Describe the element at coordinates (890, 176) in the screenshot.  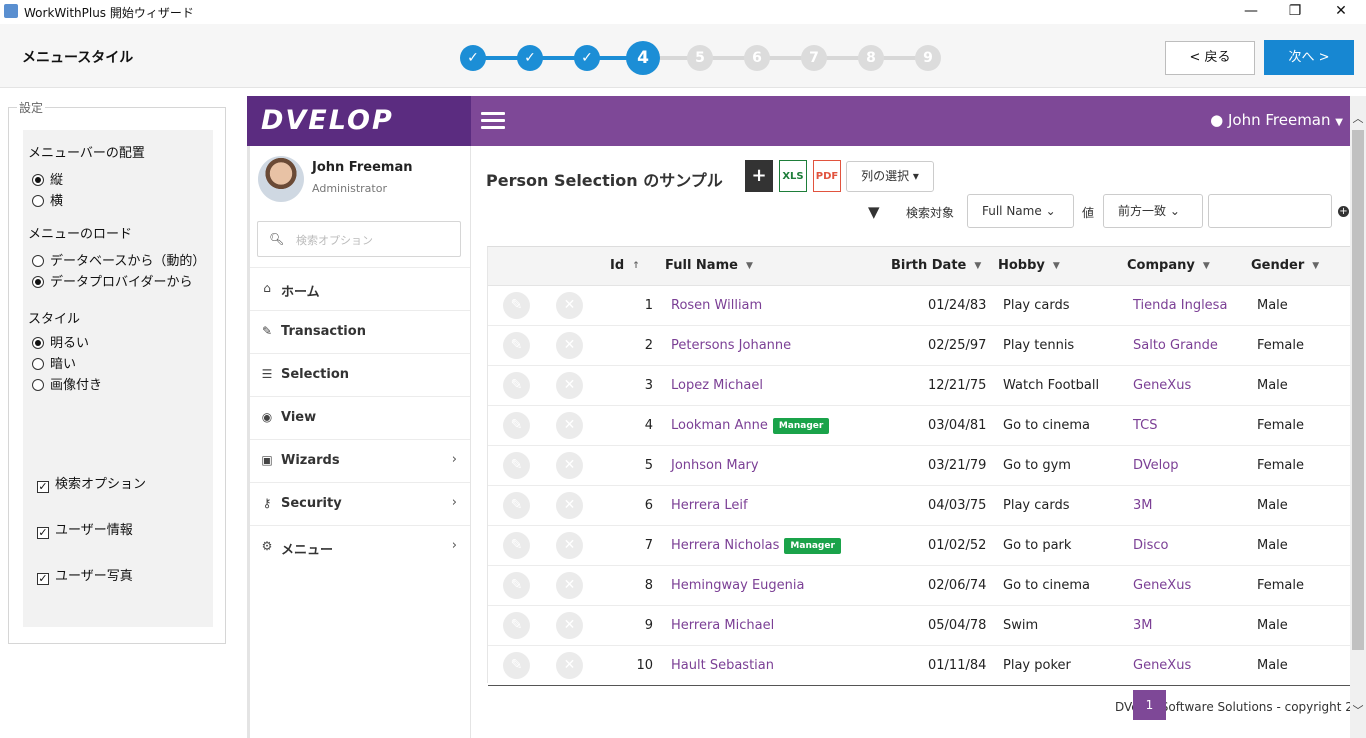
I see `column-select-button: 列の選択 ▾` at that location.